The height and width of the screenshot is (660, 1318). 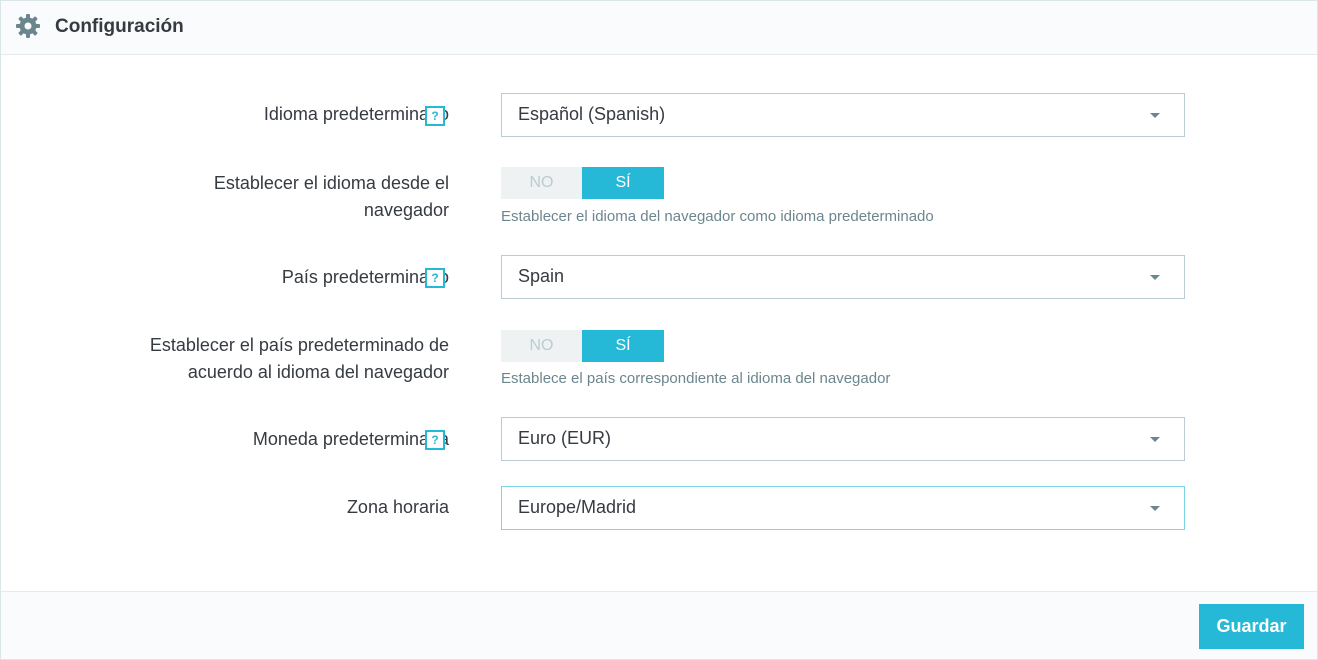 I want to click on default-language-help-icon: ?, so click(x=435, y=116).